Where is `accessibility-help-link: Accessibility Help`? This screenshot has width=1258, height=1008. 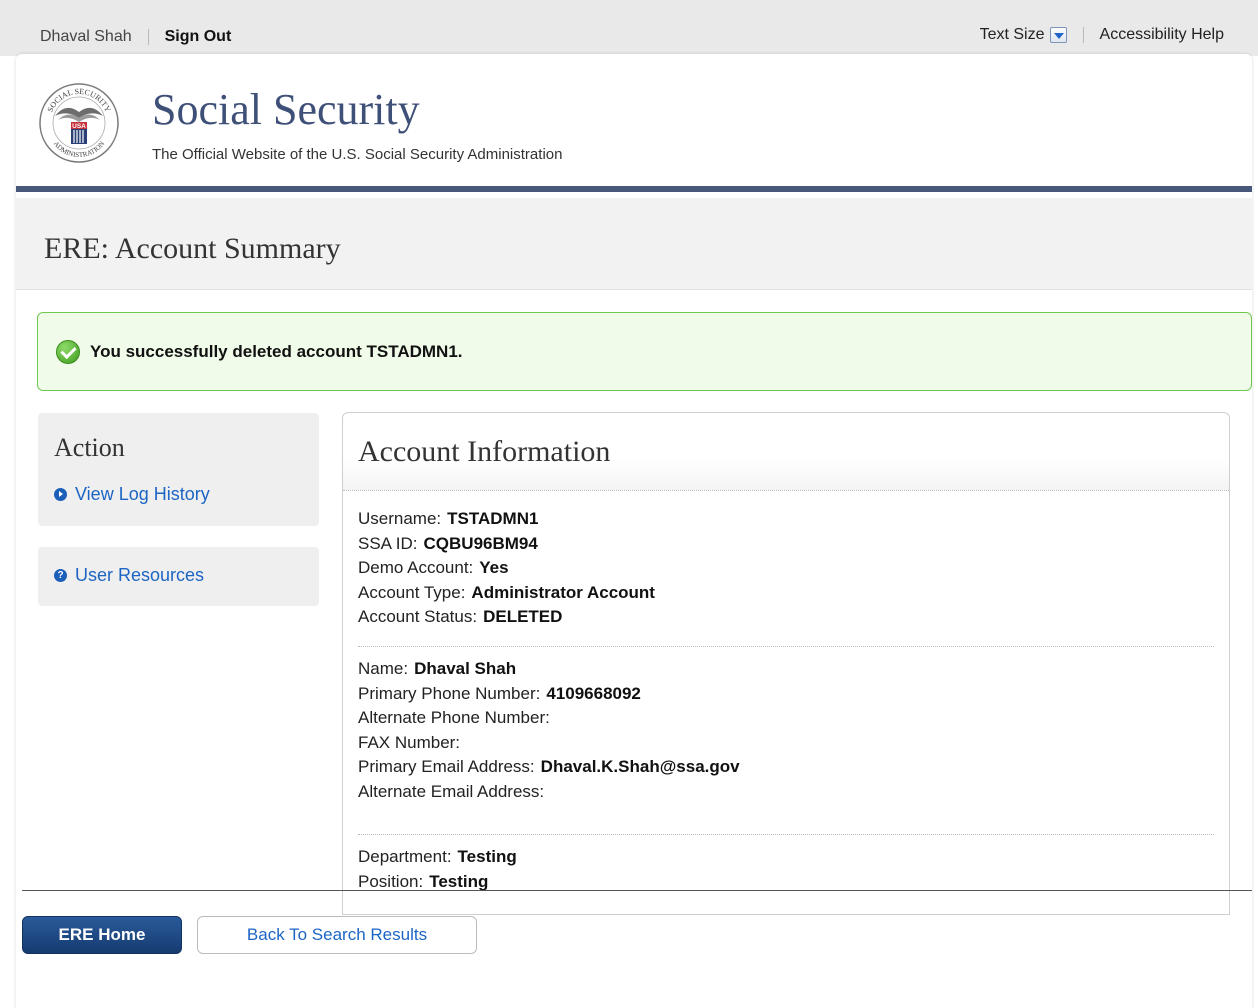 accessibility-help-link: Accessibility Help is located at coordinates (1162, 35).